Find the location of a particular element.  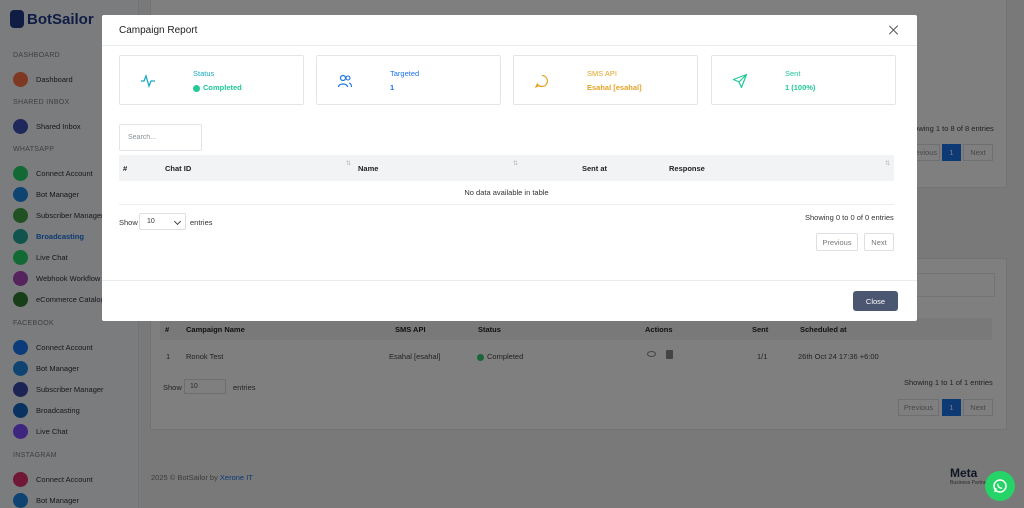

stat-status-label: Status is located at coordinates (204, 73).